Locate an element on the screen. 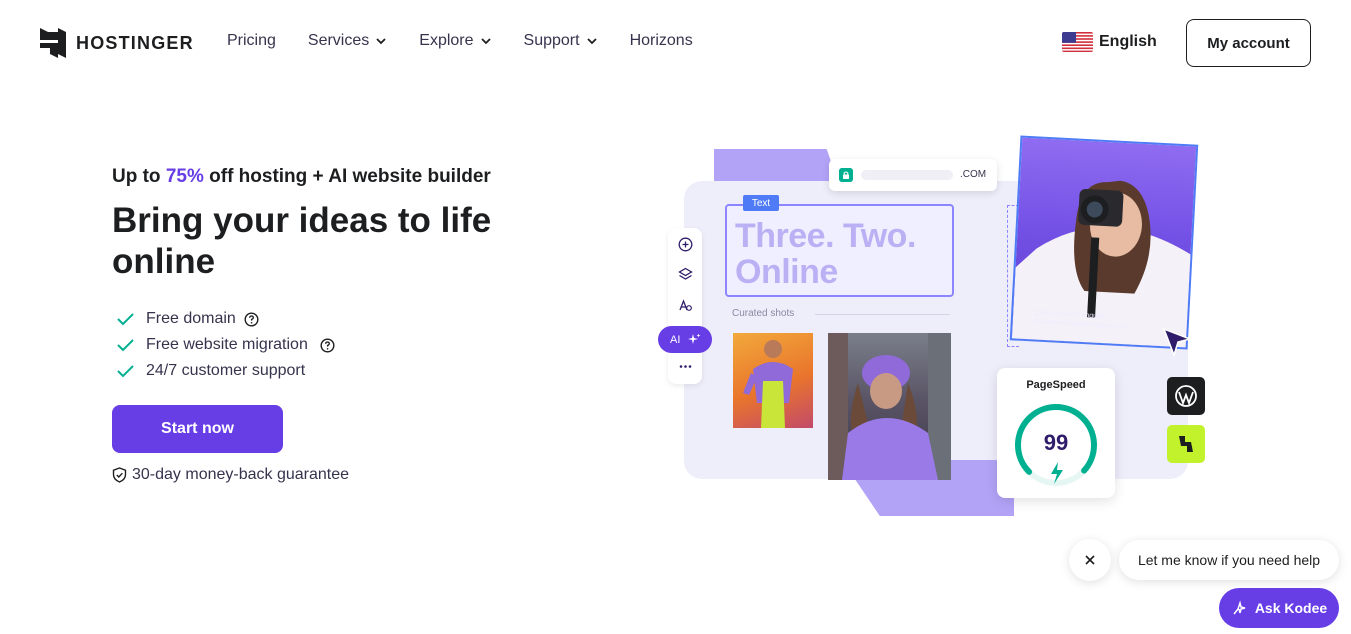 This screenshot has width=1351, height=634. hostinger-logo: HOSTINGER is located at coordinates (117, 43).